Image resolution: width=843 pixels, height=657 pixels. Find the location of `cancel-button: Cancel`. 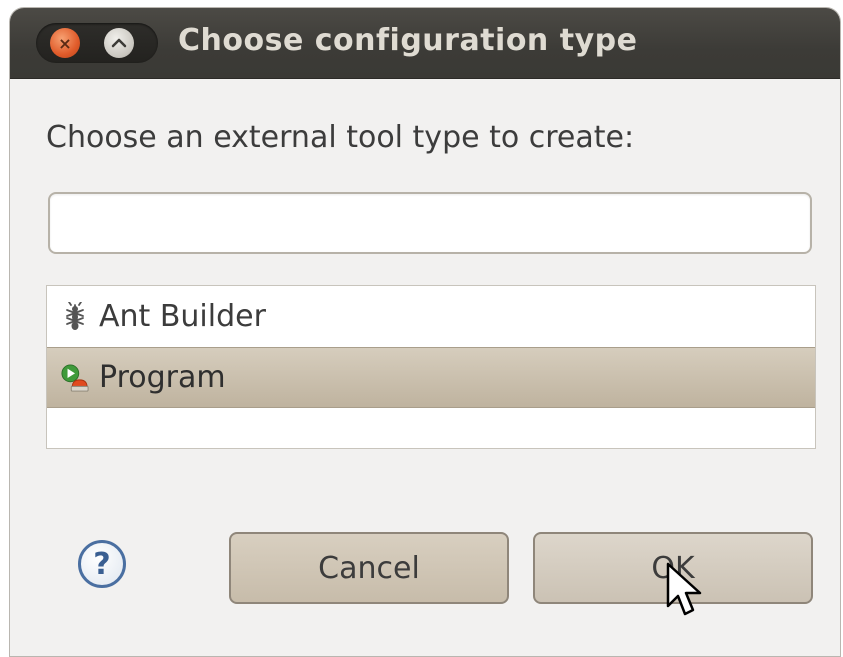

cancel-button: Cancel is located at coordinates (369, 568).